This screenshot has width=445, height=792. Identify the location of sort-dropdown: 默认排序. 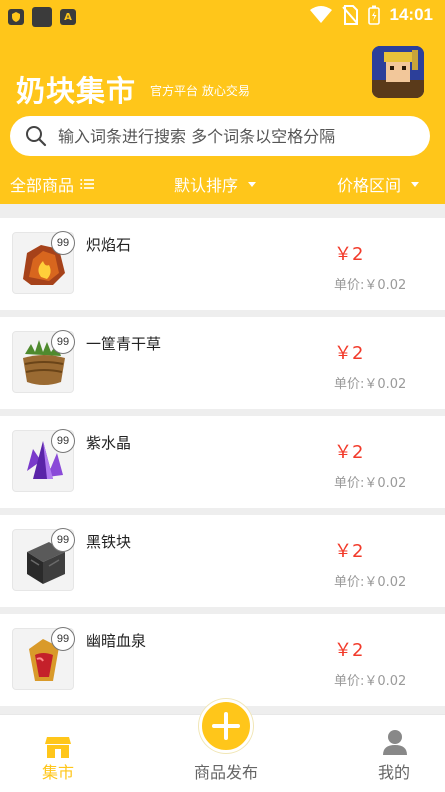
(215, 184).